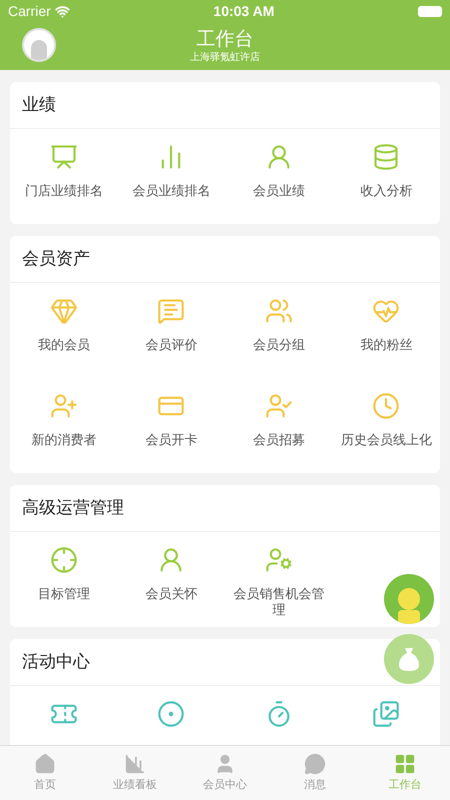 This screenshot has width=450, height=800. I want to click on home-icon, so click(45, 763).